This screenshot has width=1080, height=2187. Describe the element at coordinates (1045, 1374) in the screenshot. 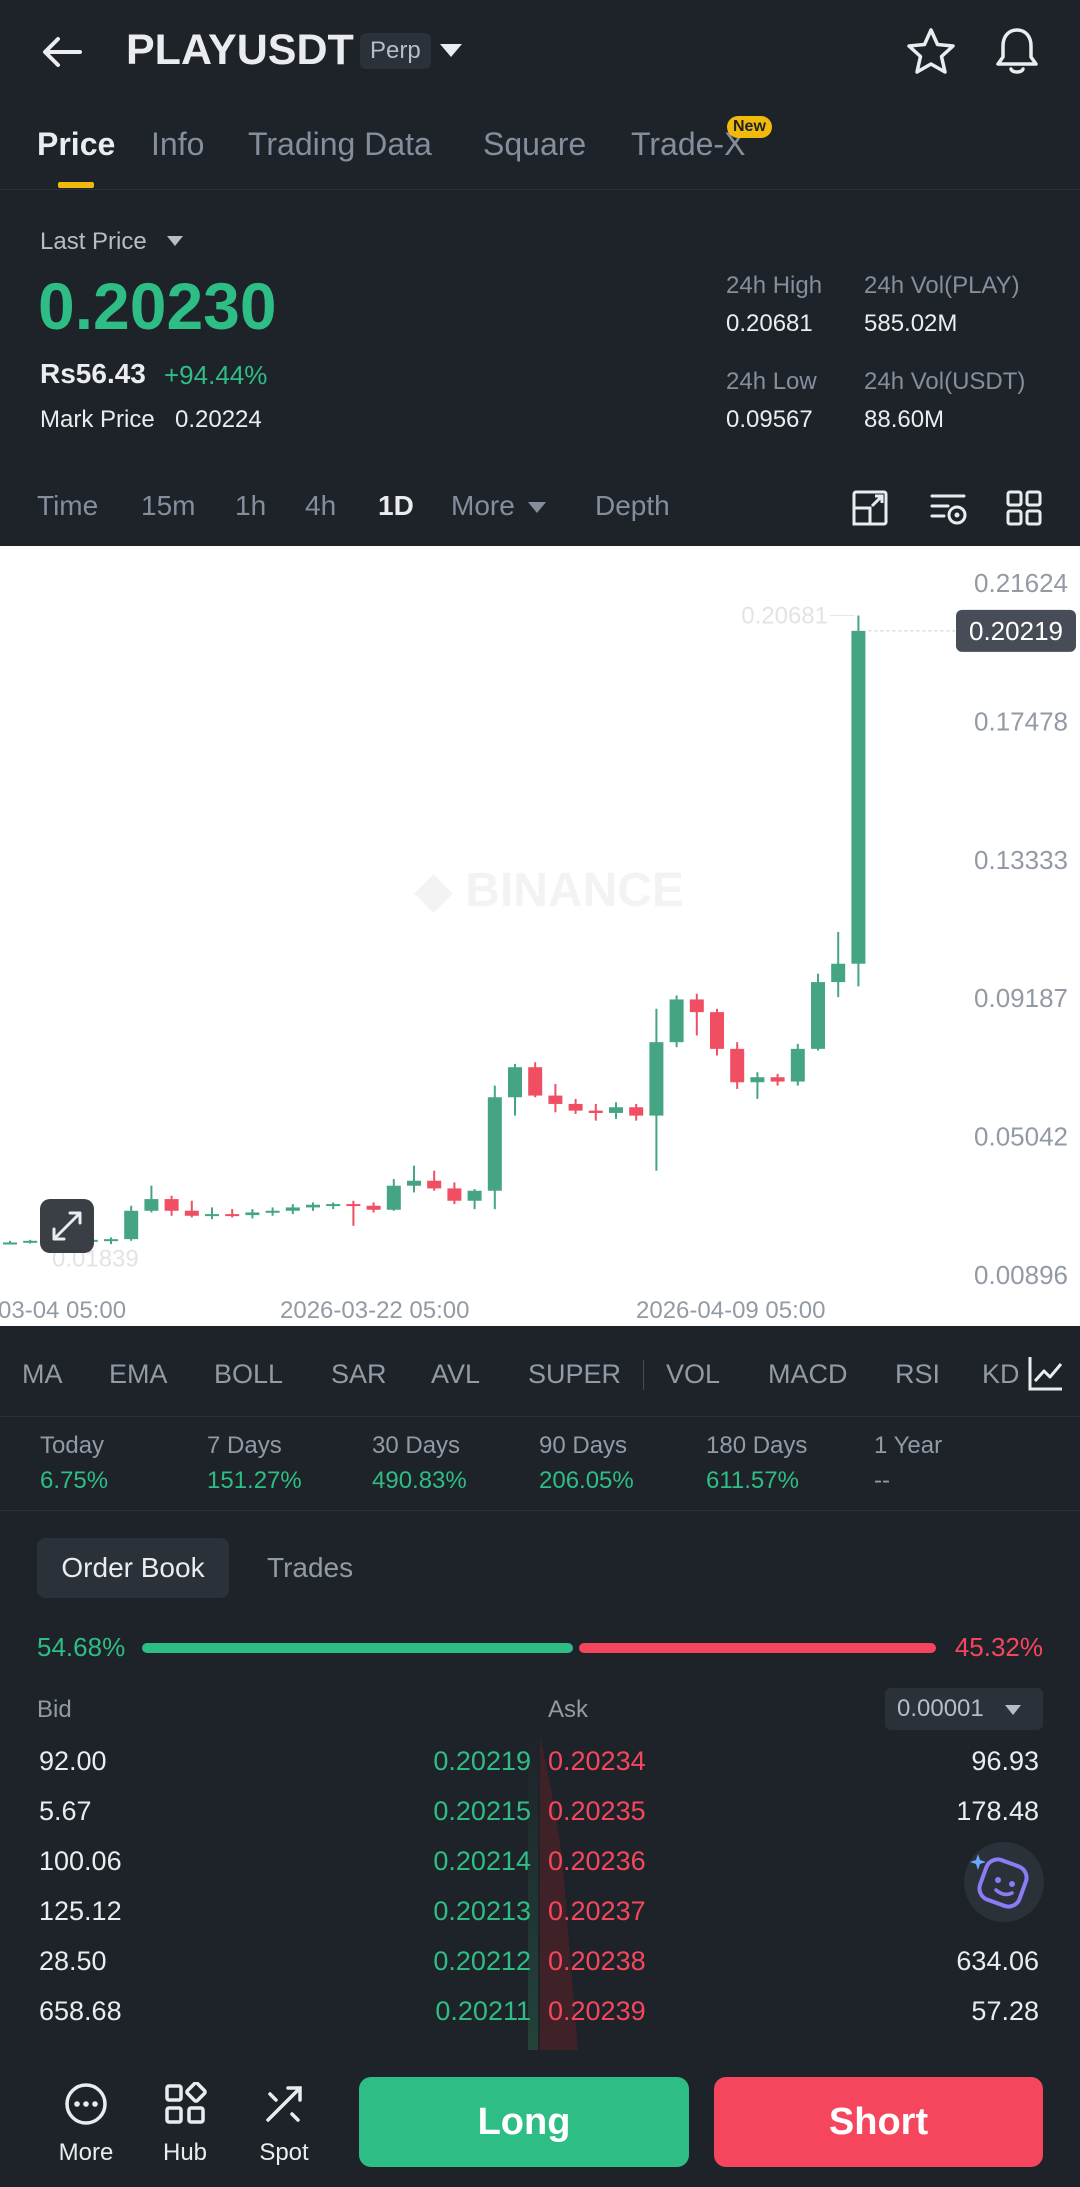

I see `indicator-chart-icon` at that location.